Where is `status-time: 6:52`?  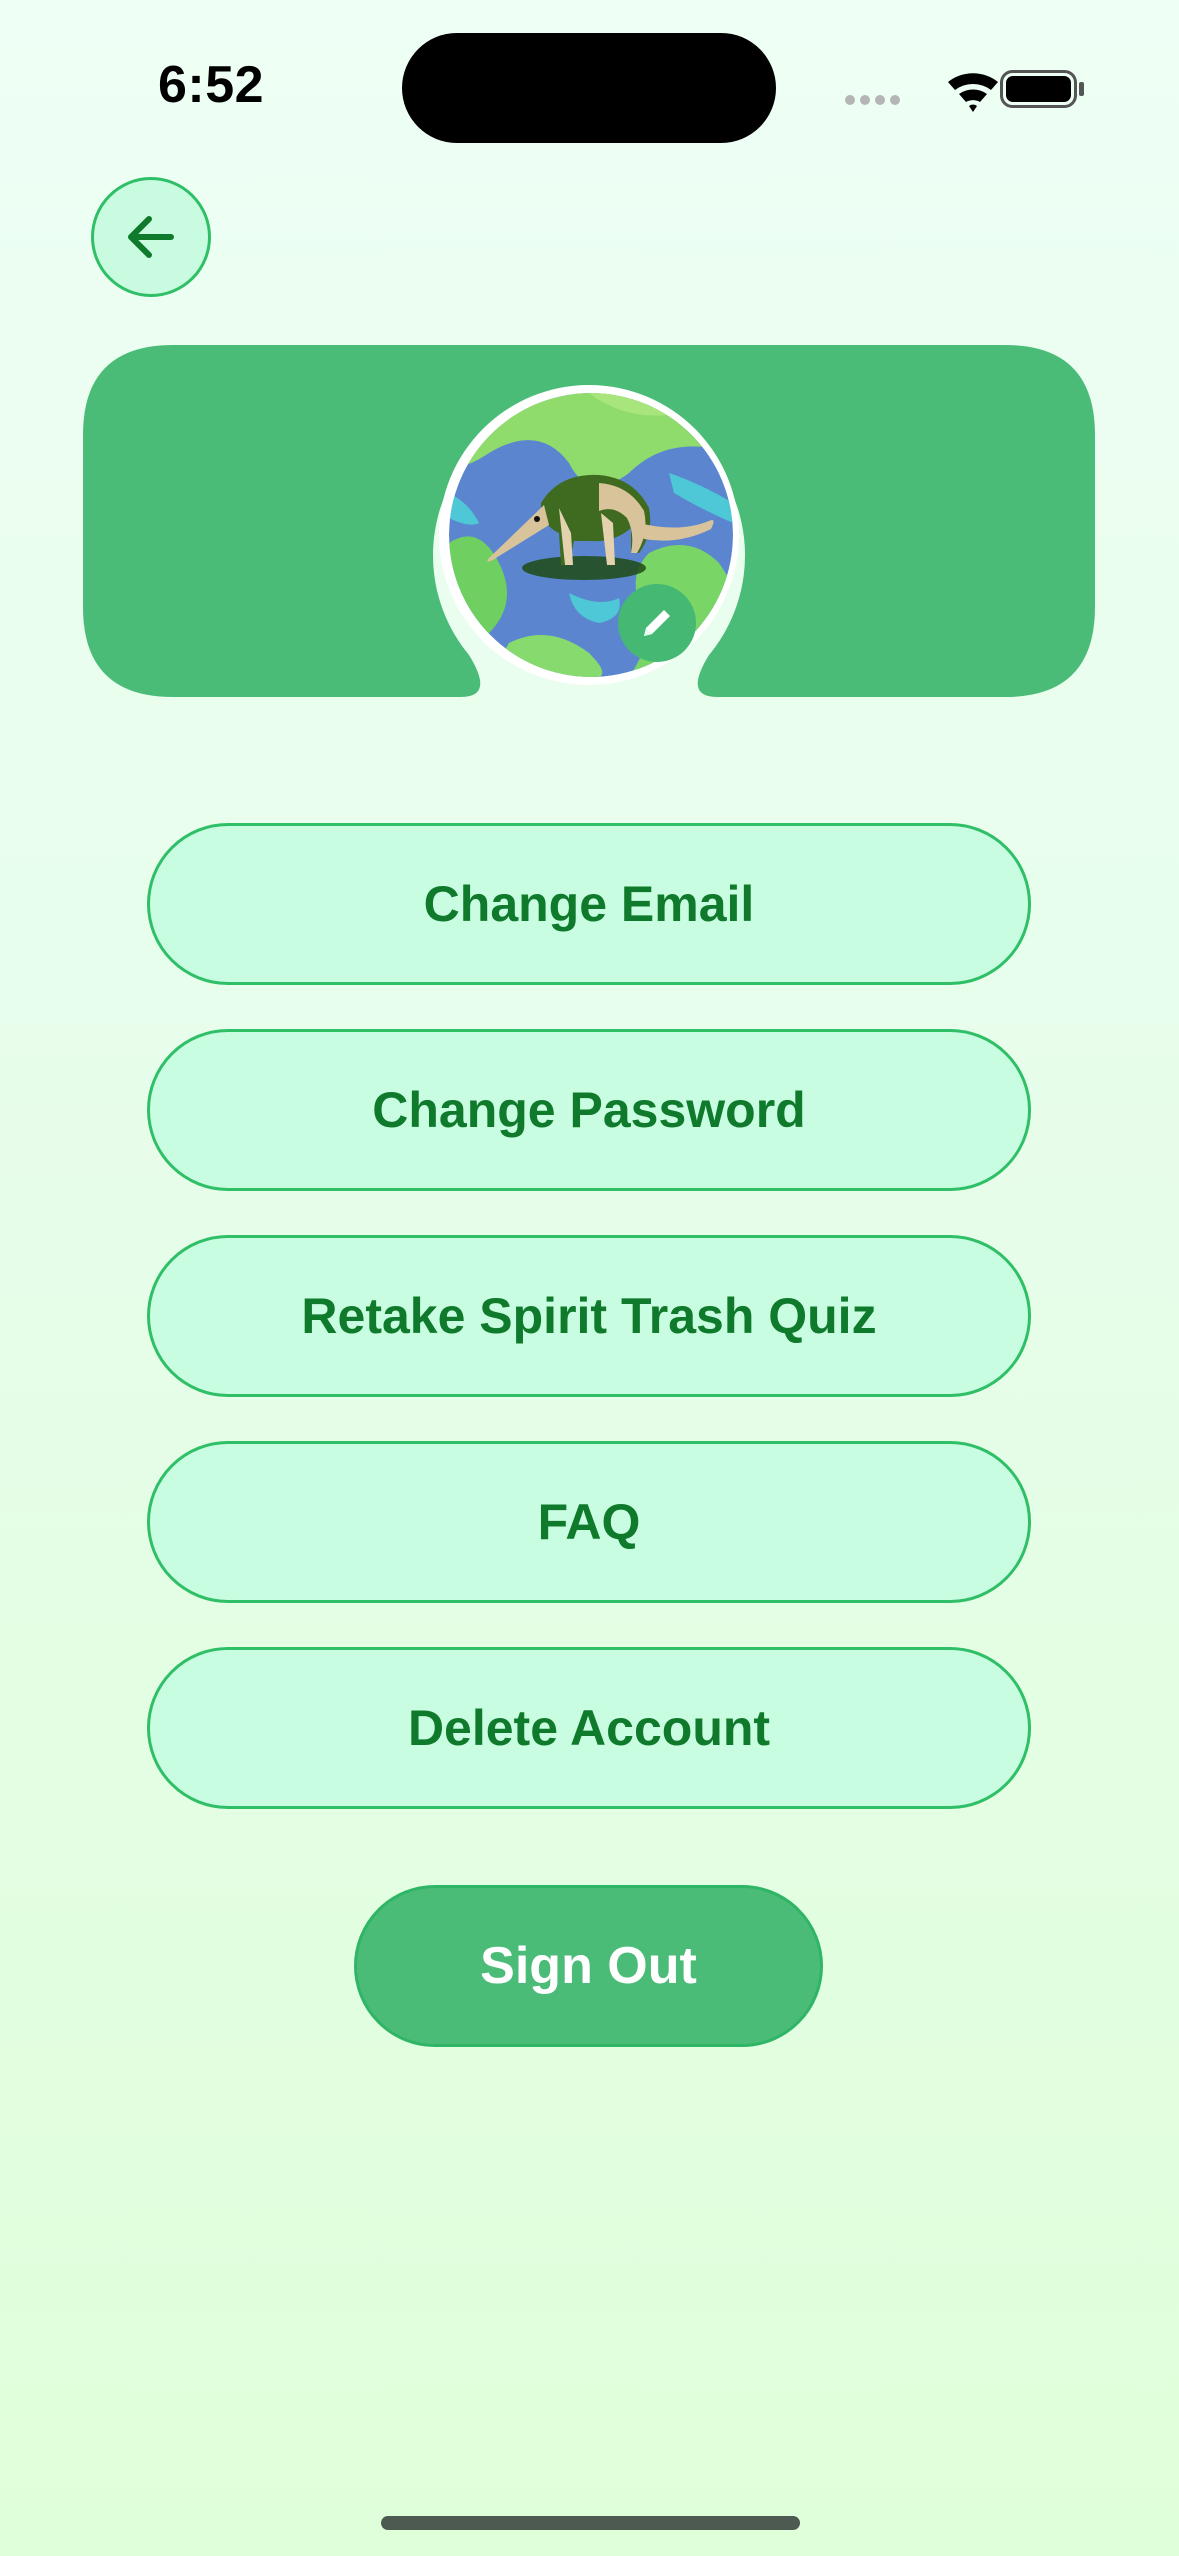 status-time: 6:52 is located at coordinates (211, 85).